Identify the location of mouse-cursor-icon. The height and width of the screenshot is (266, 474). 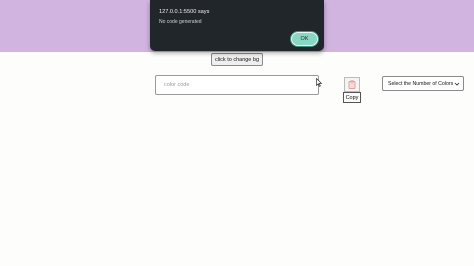
(319, 82).